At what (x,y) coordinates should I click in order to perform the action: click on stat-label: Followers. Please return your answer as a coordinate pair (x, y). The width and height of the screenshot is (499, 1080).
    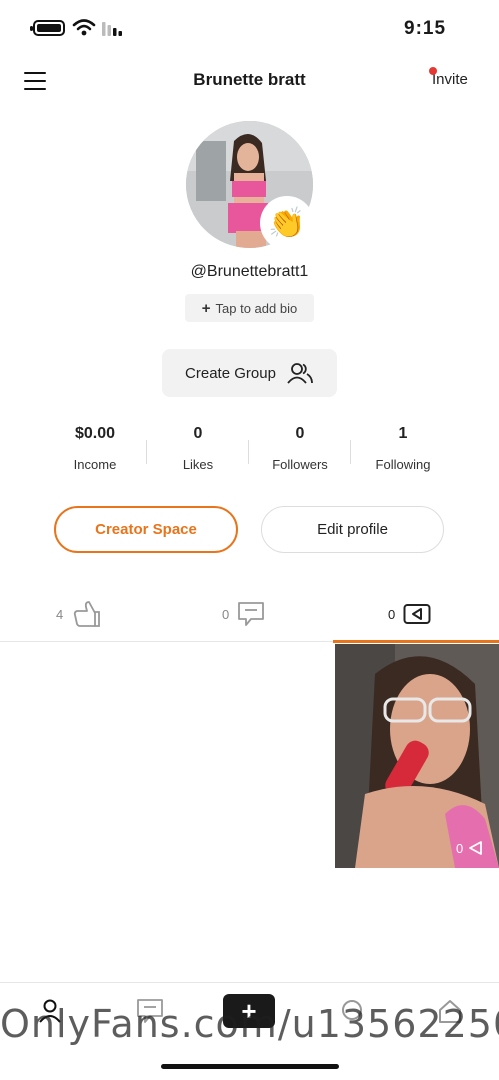
    Looking at the image, I should click on (300, 464).